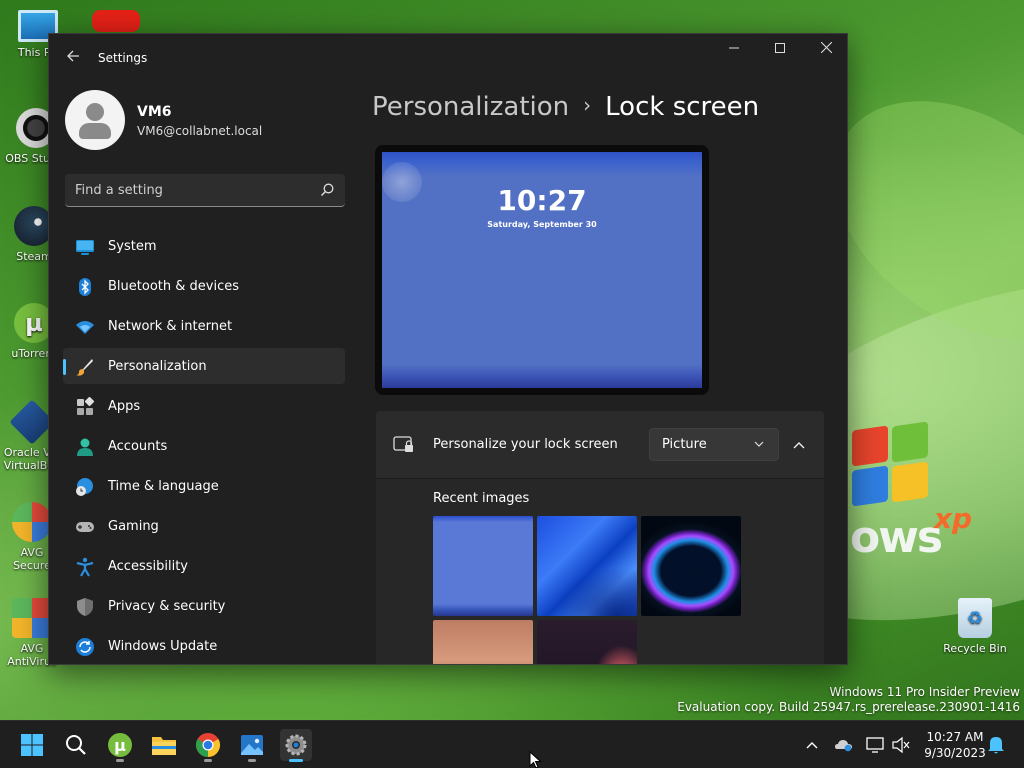 The height and width of the screenshot is (768, 1024). What do you see at coordinates (403, 444) in the screenshot?
I see `lock-screen-icon` at bounding box center [403, 444].